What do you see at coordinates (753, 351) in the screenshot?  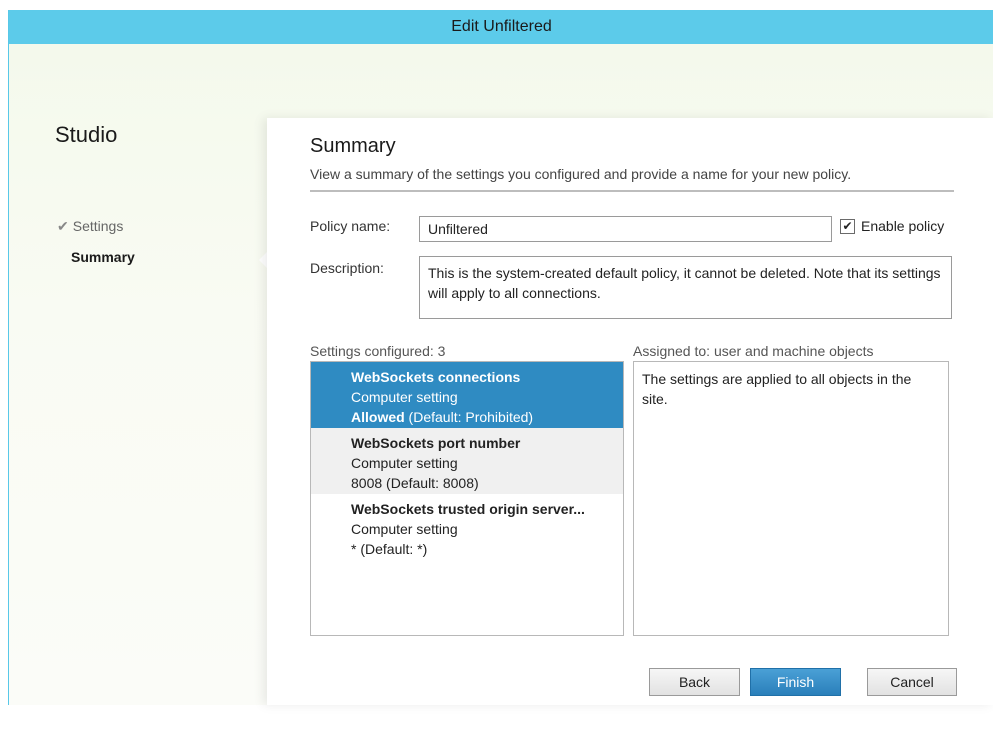 I see `assigned-to-label: Assigned to: user and machine objects` at bounding box center [753, 351].